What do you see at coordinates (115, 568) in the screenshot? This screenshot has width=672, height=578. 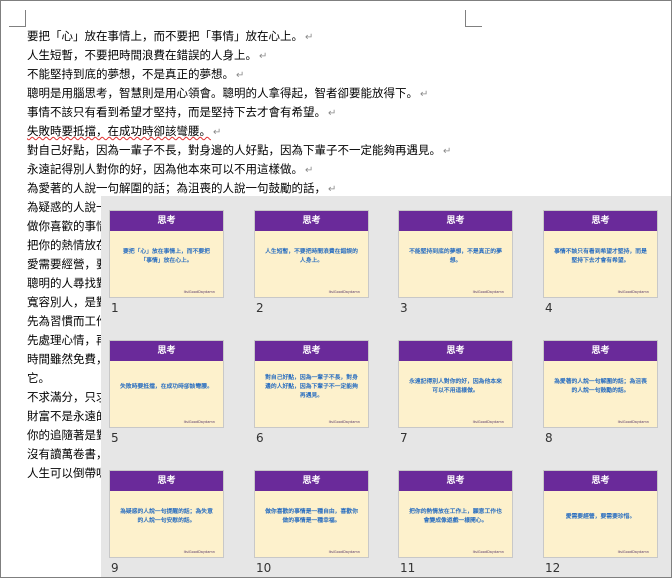 I see `slide-number: 9` at bounding box center [115, 568].